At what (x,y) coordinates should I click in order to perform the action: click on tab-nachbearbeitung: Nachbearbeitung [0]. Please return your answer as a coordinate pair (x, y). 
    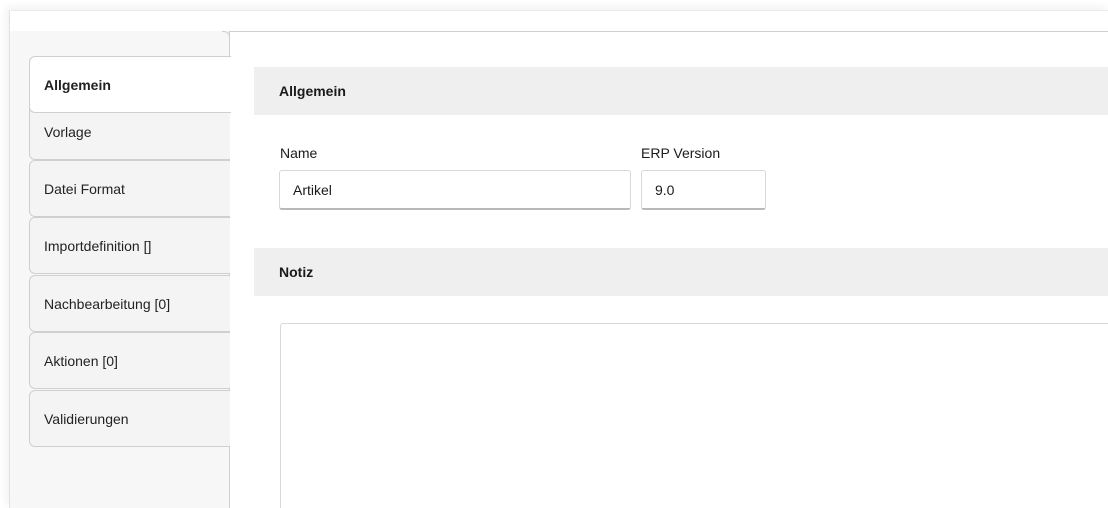
    Looking at the image, I should click on (129, 303).